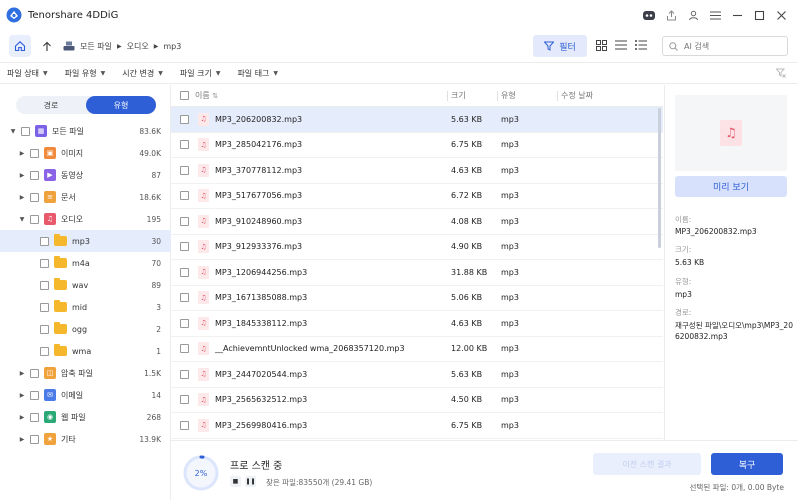 This screenshot has height=500, width=798. I want to click on table-row: ♫ MP3_517677056.mp3 6.72 KB mp3, so click(417, 196).